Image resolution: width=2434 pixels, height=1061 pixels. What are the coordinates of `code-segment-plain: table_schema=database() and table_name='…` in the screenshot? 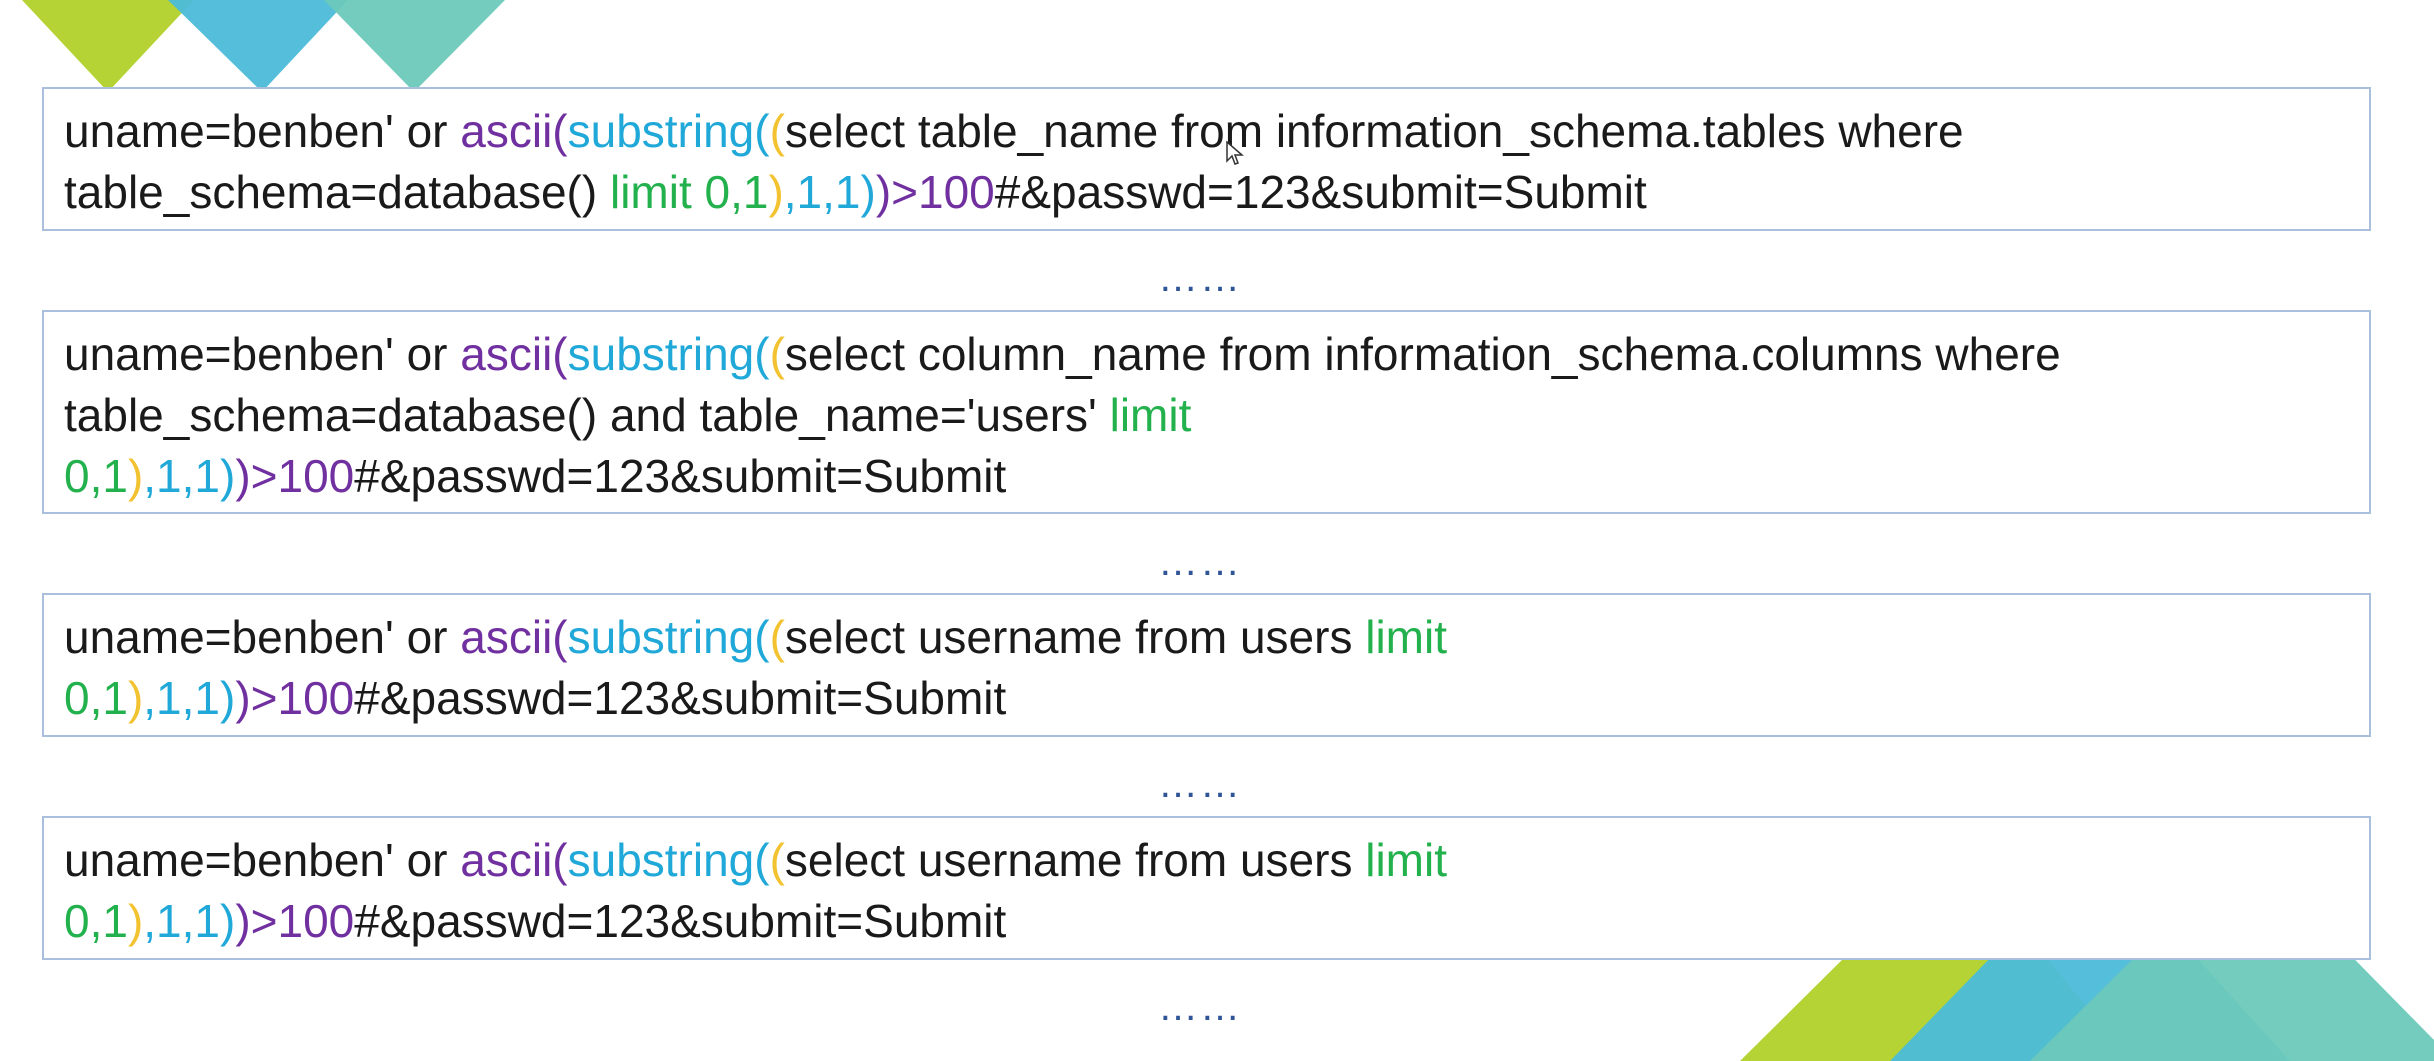 It's located at (587, 415).